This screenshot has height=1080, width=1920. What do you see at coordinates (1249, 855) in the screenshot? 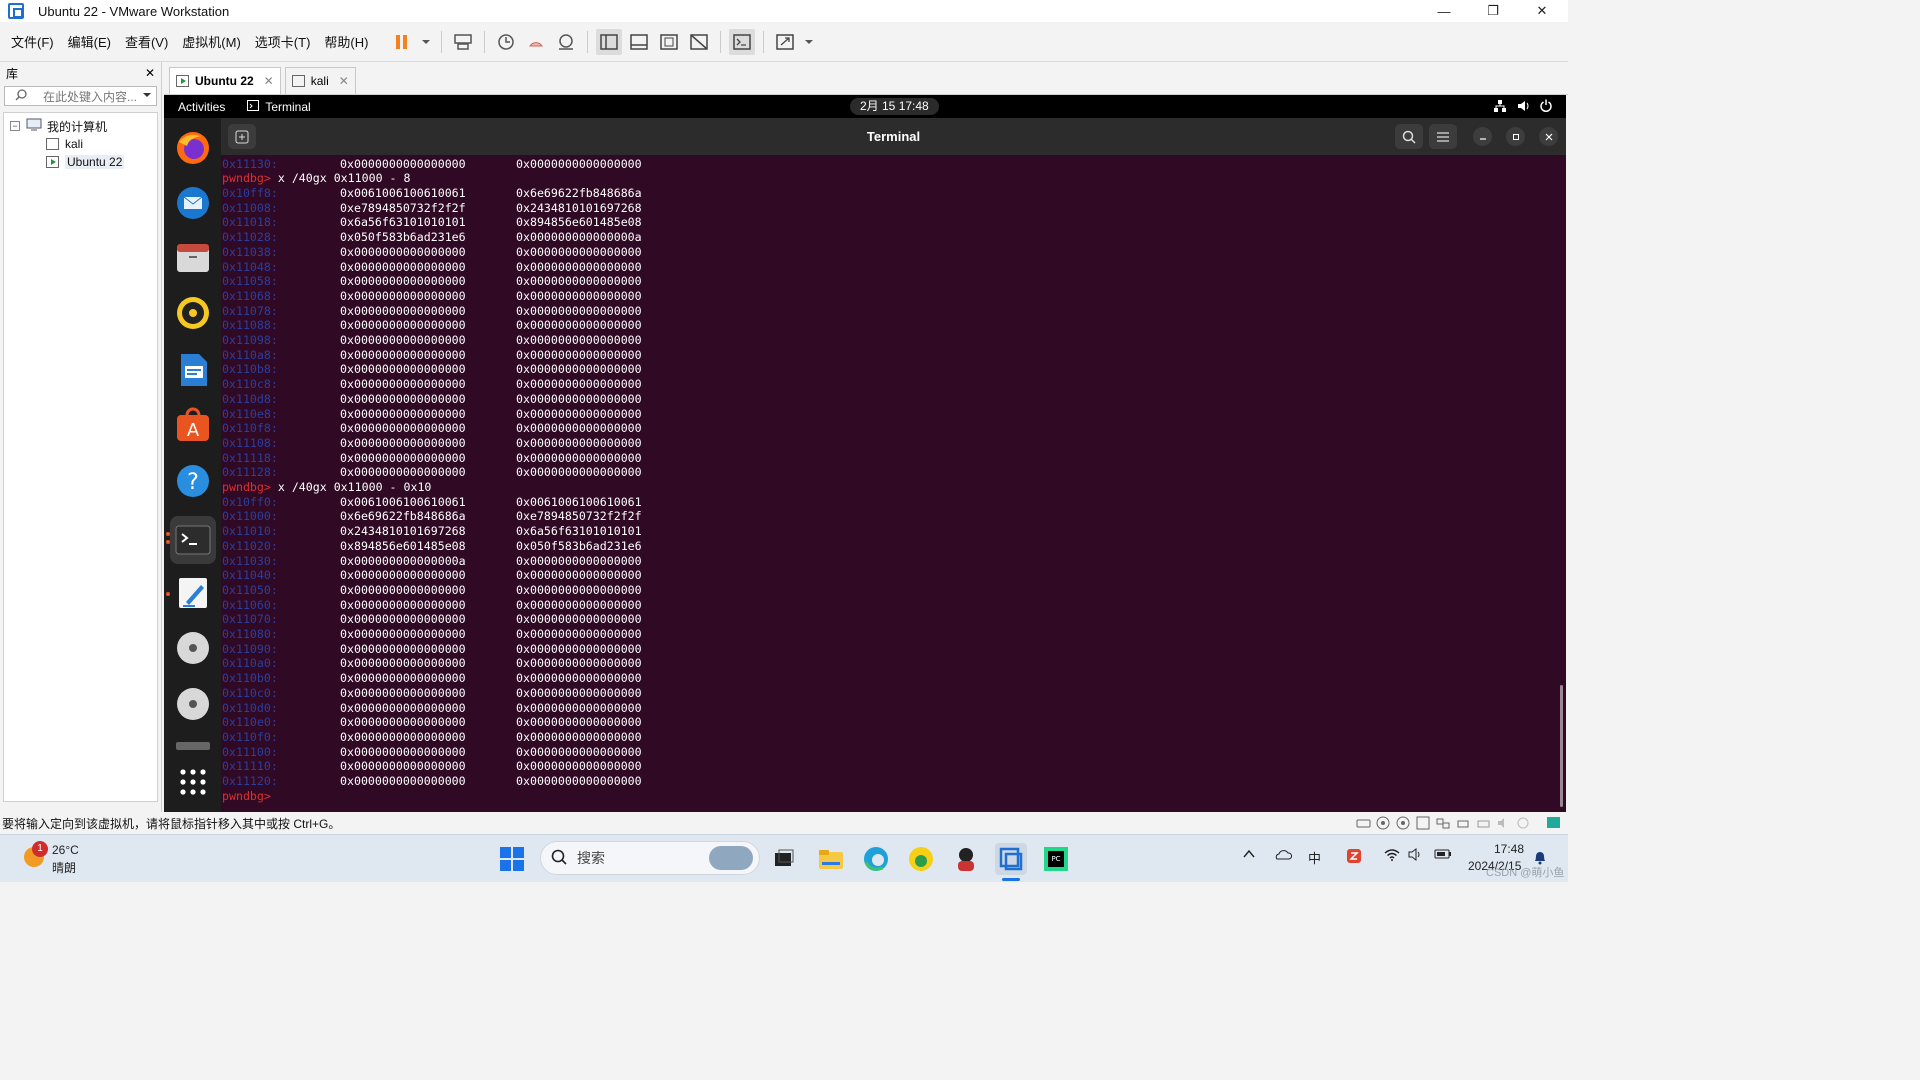
I see `chevron-up-icon` at bounding box center [1249, 855].